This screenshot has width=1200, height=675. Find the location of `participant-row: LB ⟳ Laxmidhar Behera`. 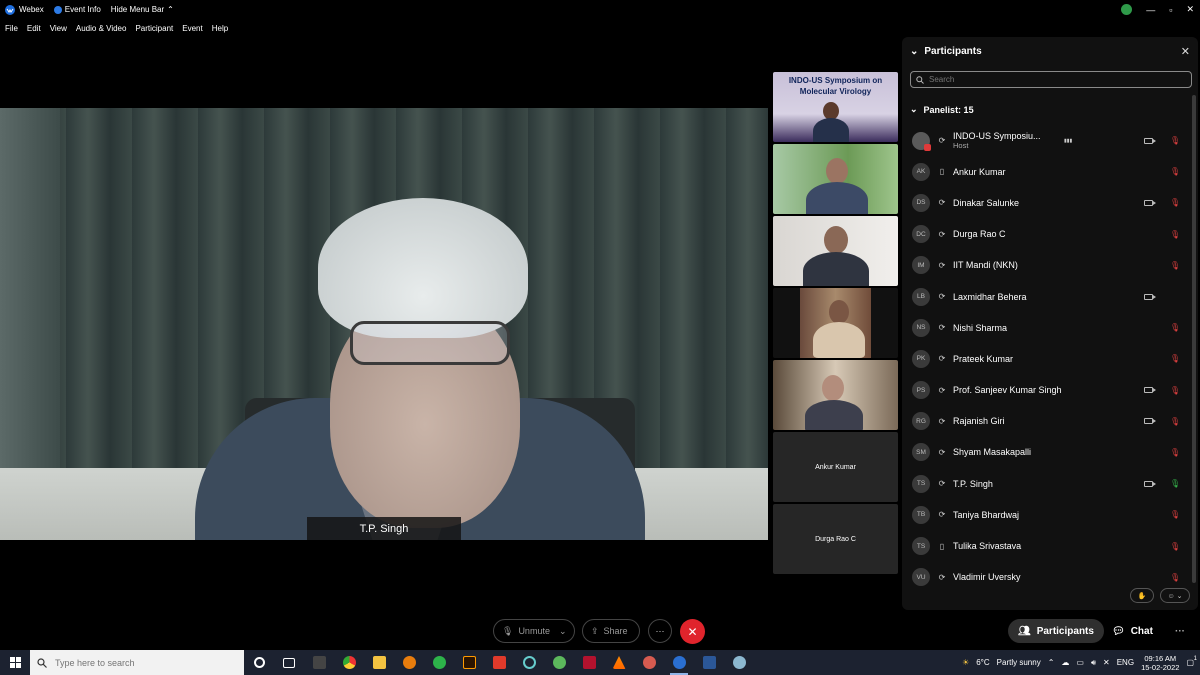

participant-row: LB ⟳ Laxmidhar Behera is located at coordinates (1050, 296).